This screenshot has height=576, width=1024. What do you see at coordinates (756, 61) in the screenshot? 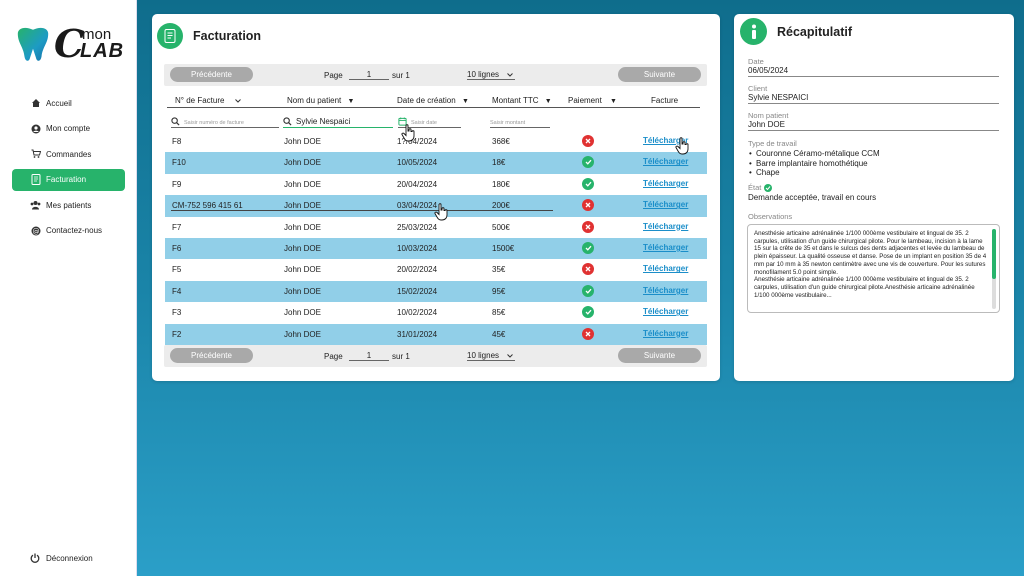
I see `field-label: Date` at bounding box center [756, 61].